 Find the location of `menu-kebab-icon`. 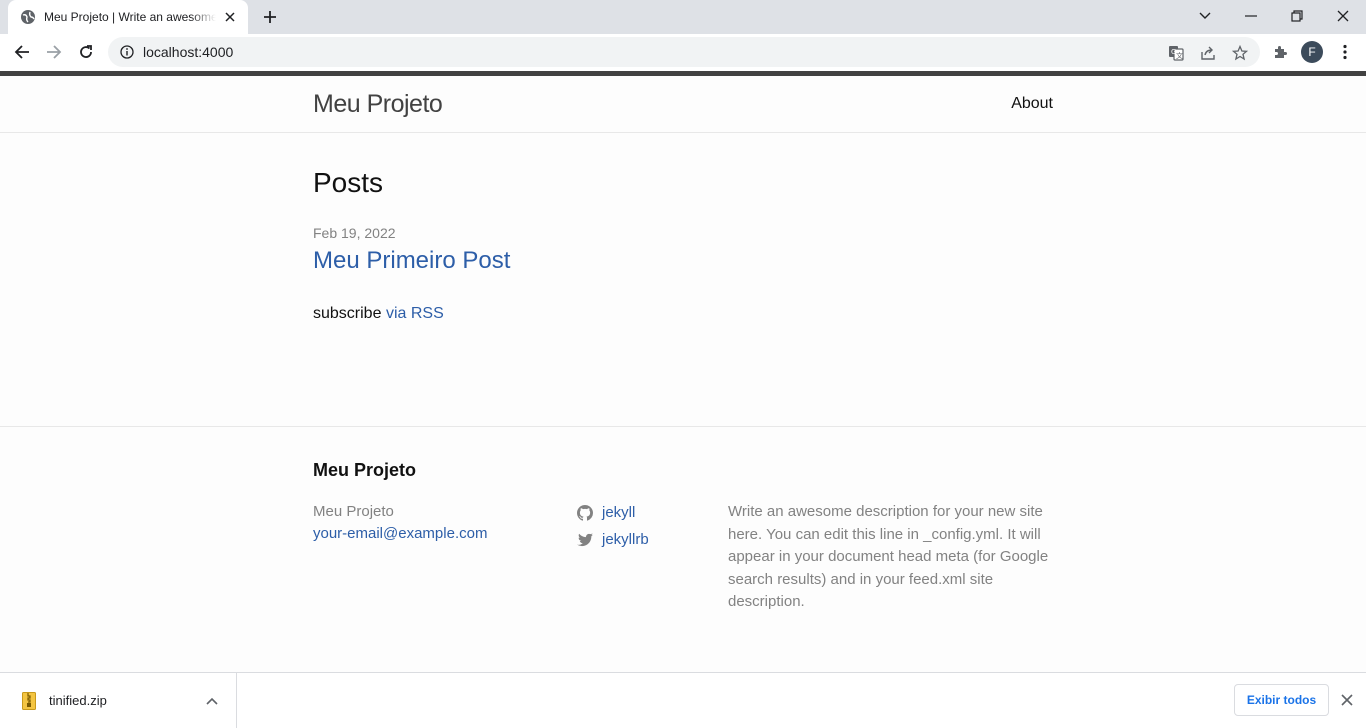

menu-kebab-icon is located at coordinates (1345, 52).